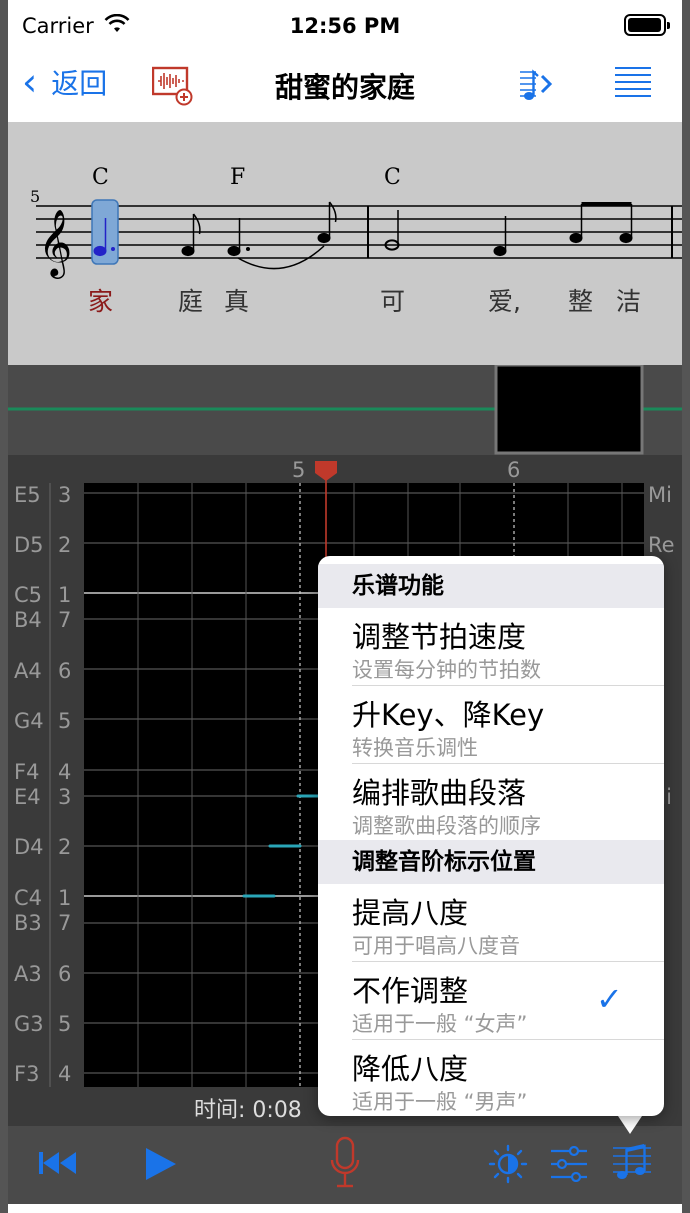  I want to click on play-button, so click(161, 1166).